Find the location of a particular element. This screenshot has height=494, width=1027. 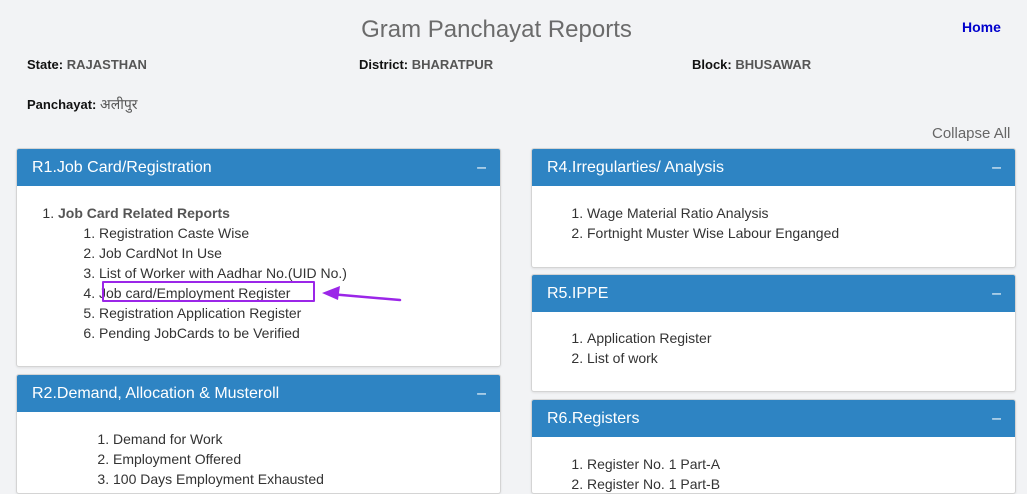

report-link: Job CardNot In Use is located at coordinates (223, 253).